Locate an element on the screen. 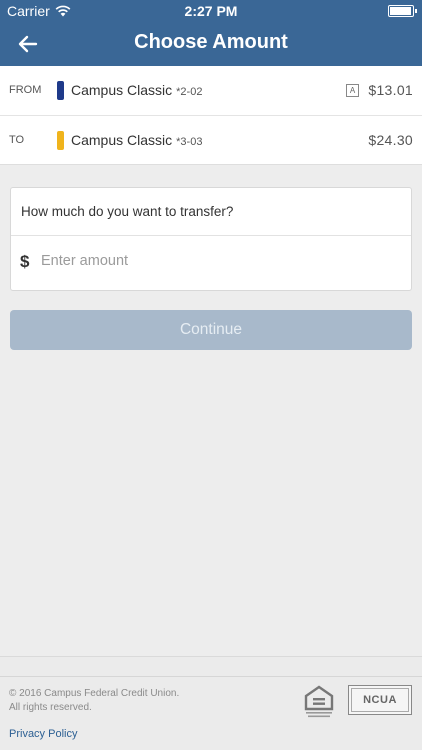  to-label: TO is located at coordinates (17, 140).